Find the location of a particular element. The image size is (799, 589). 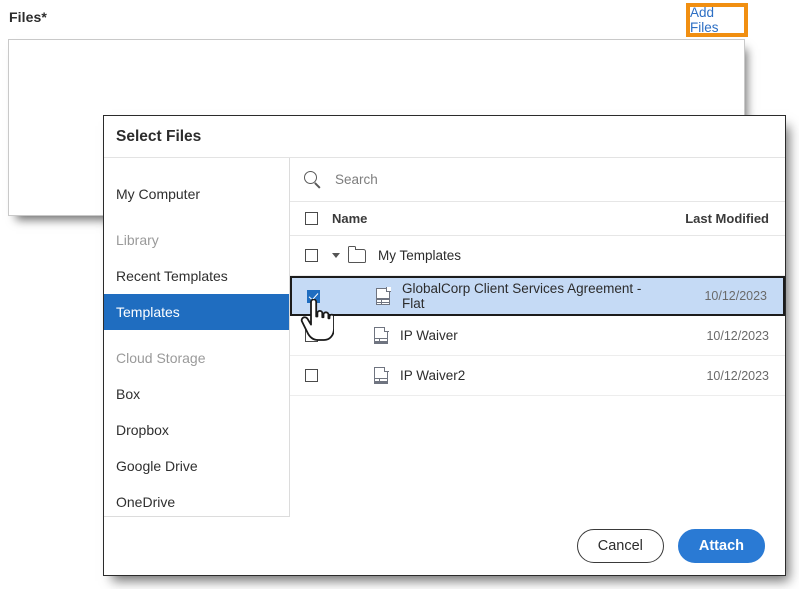

table-row: IP Waiver 10/12/2023 is located at coordinates (537, 336).